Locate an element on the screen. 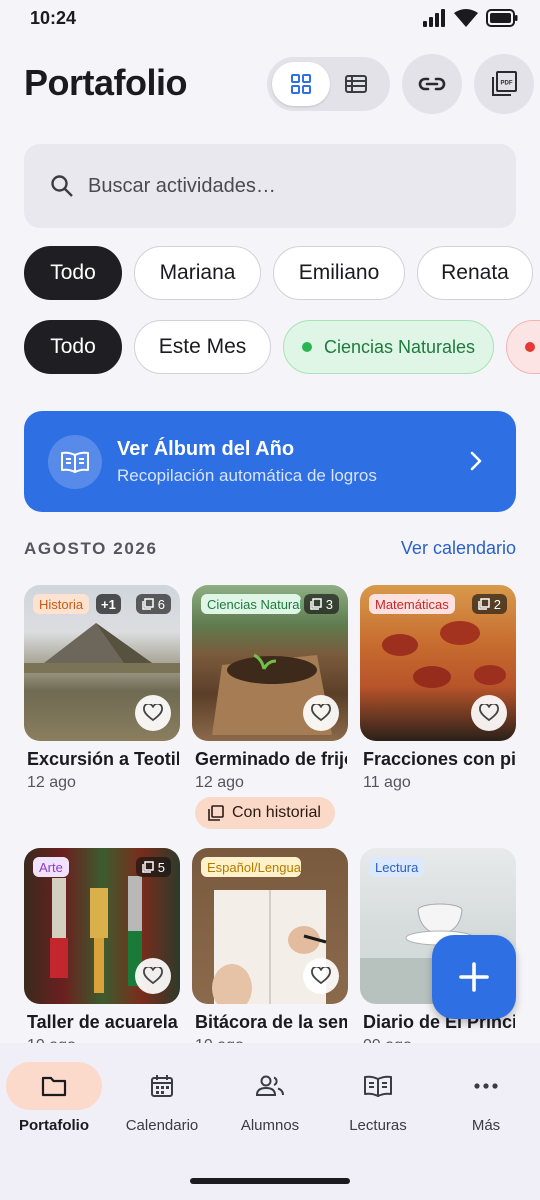 The height and width of the screenshot is (1200, 540). link-icon is located at coordinates (432, 84).